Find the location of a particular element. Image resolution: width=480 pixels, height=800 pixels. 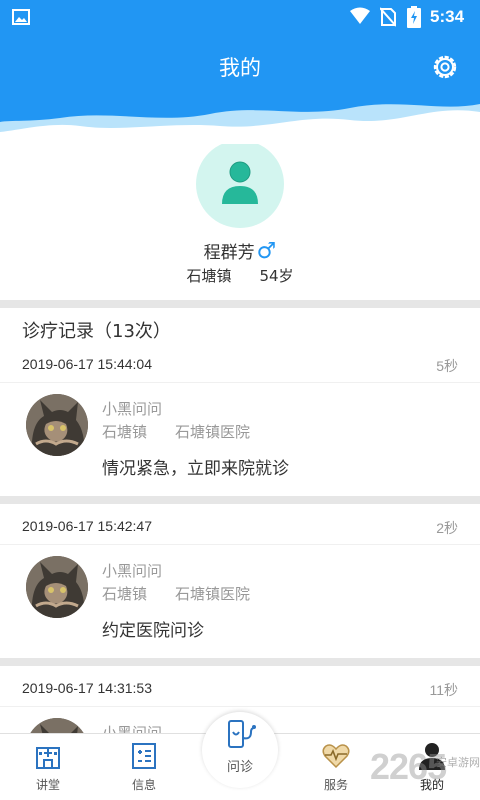

profile-name: 程群芳 is located at coordinates (229, 253).